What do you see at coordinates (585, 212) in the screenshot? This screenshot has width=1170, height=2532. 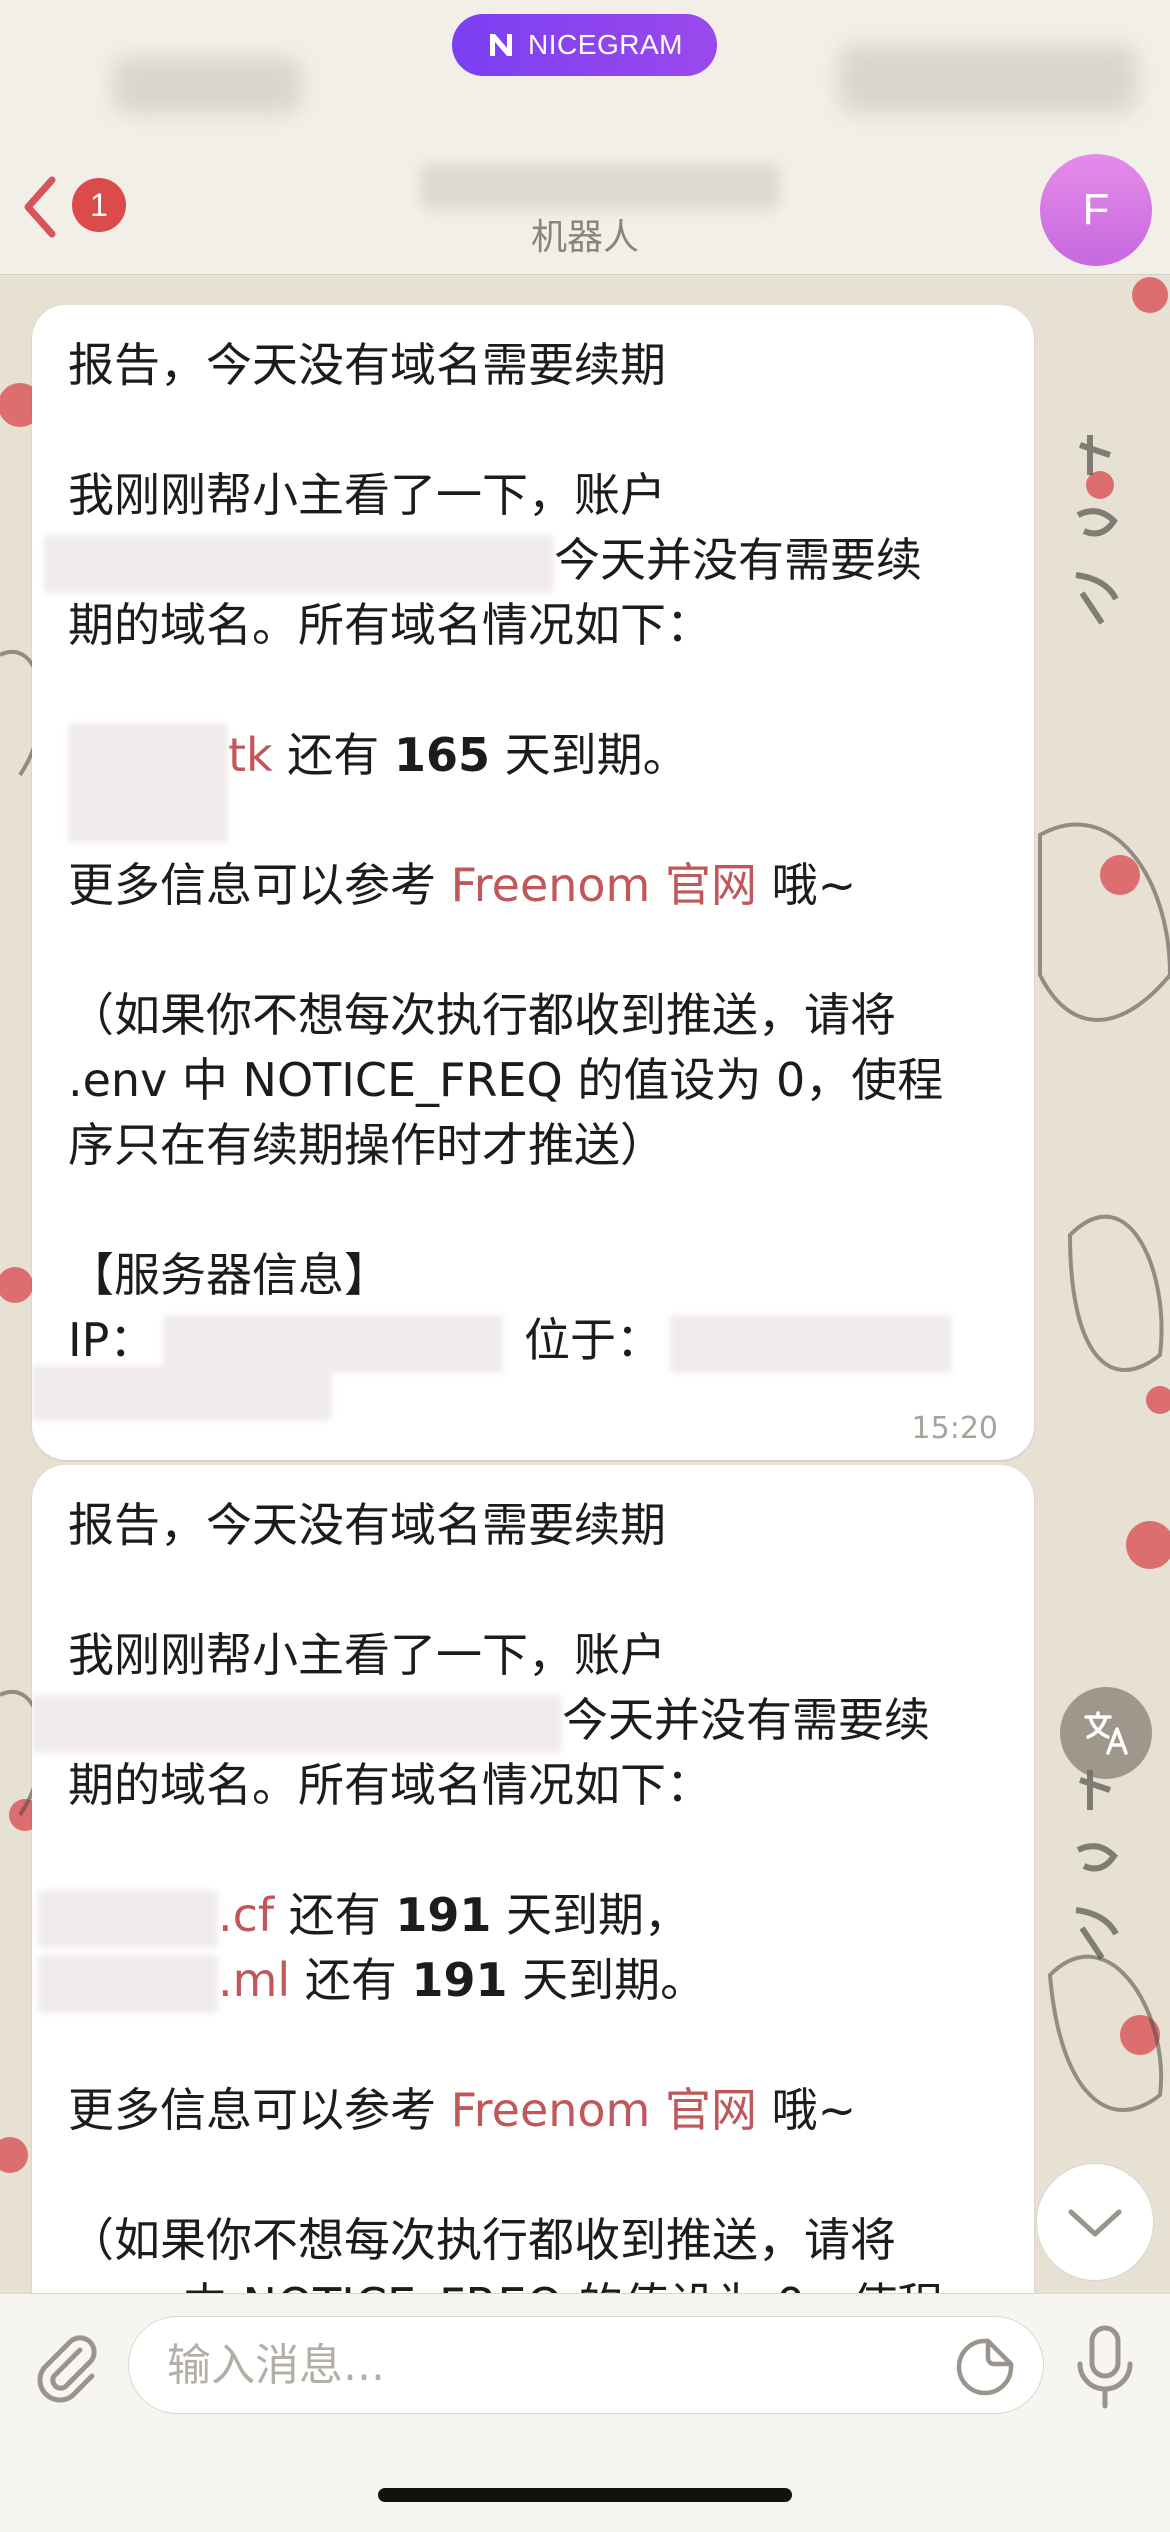 I see `chat-header: 1 机器人 F` at bounding box center [585, 212].